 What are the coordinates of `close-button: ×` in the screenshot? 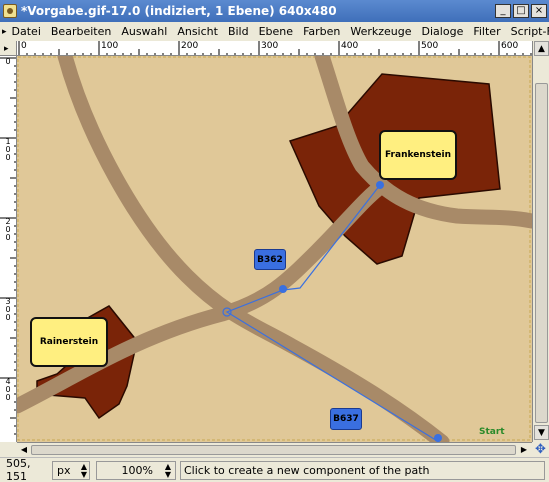 It's located at (539, 11).